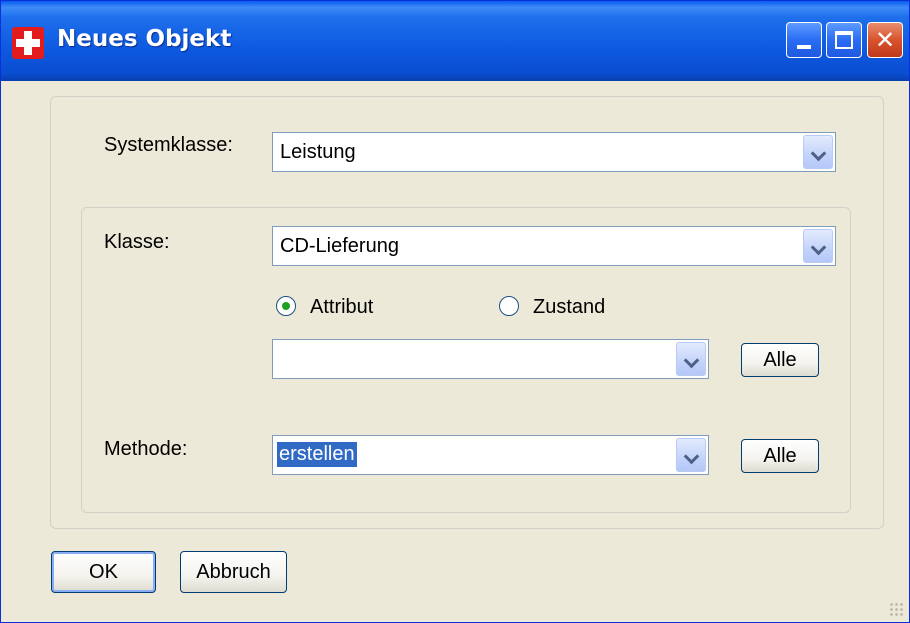  I want to click on klasse-value: CD-Lieferung, so click(339, 246).